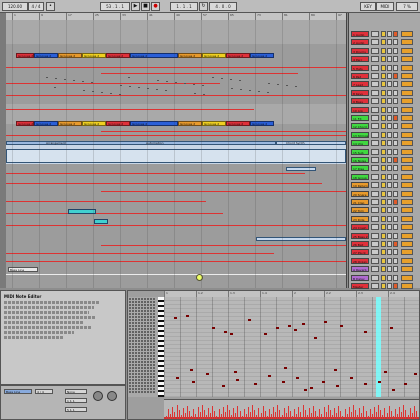  I want to click on loop-start-field: 1 . 1 . 1, so click(184, 6).